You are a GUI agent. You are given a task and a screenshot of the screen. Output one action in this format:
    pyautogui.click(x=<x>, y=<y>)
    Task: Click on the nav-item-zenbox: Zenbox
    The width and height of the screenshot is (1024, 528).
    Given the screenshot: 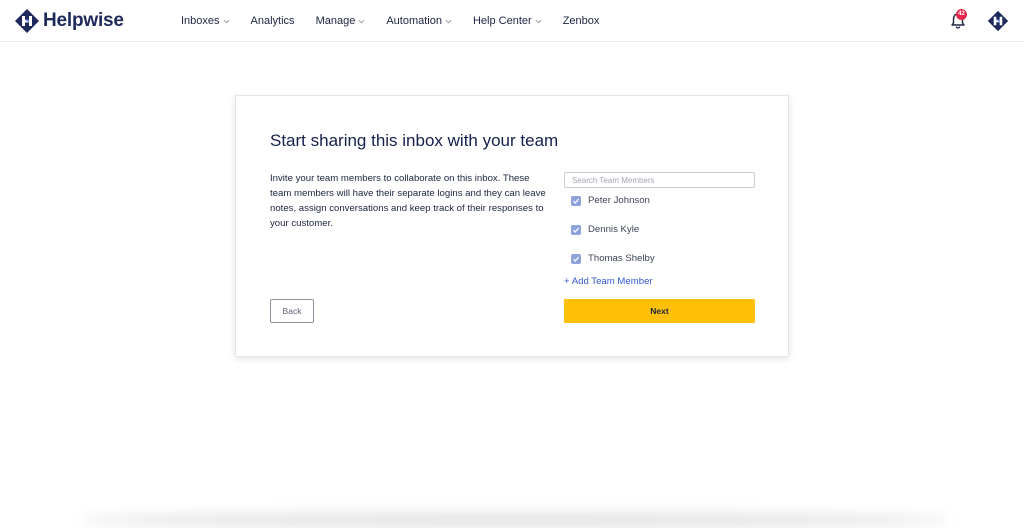 What is the action you would take?
    pyautogui.click(x=581, y=21)
    